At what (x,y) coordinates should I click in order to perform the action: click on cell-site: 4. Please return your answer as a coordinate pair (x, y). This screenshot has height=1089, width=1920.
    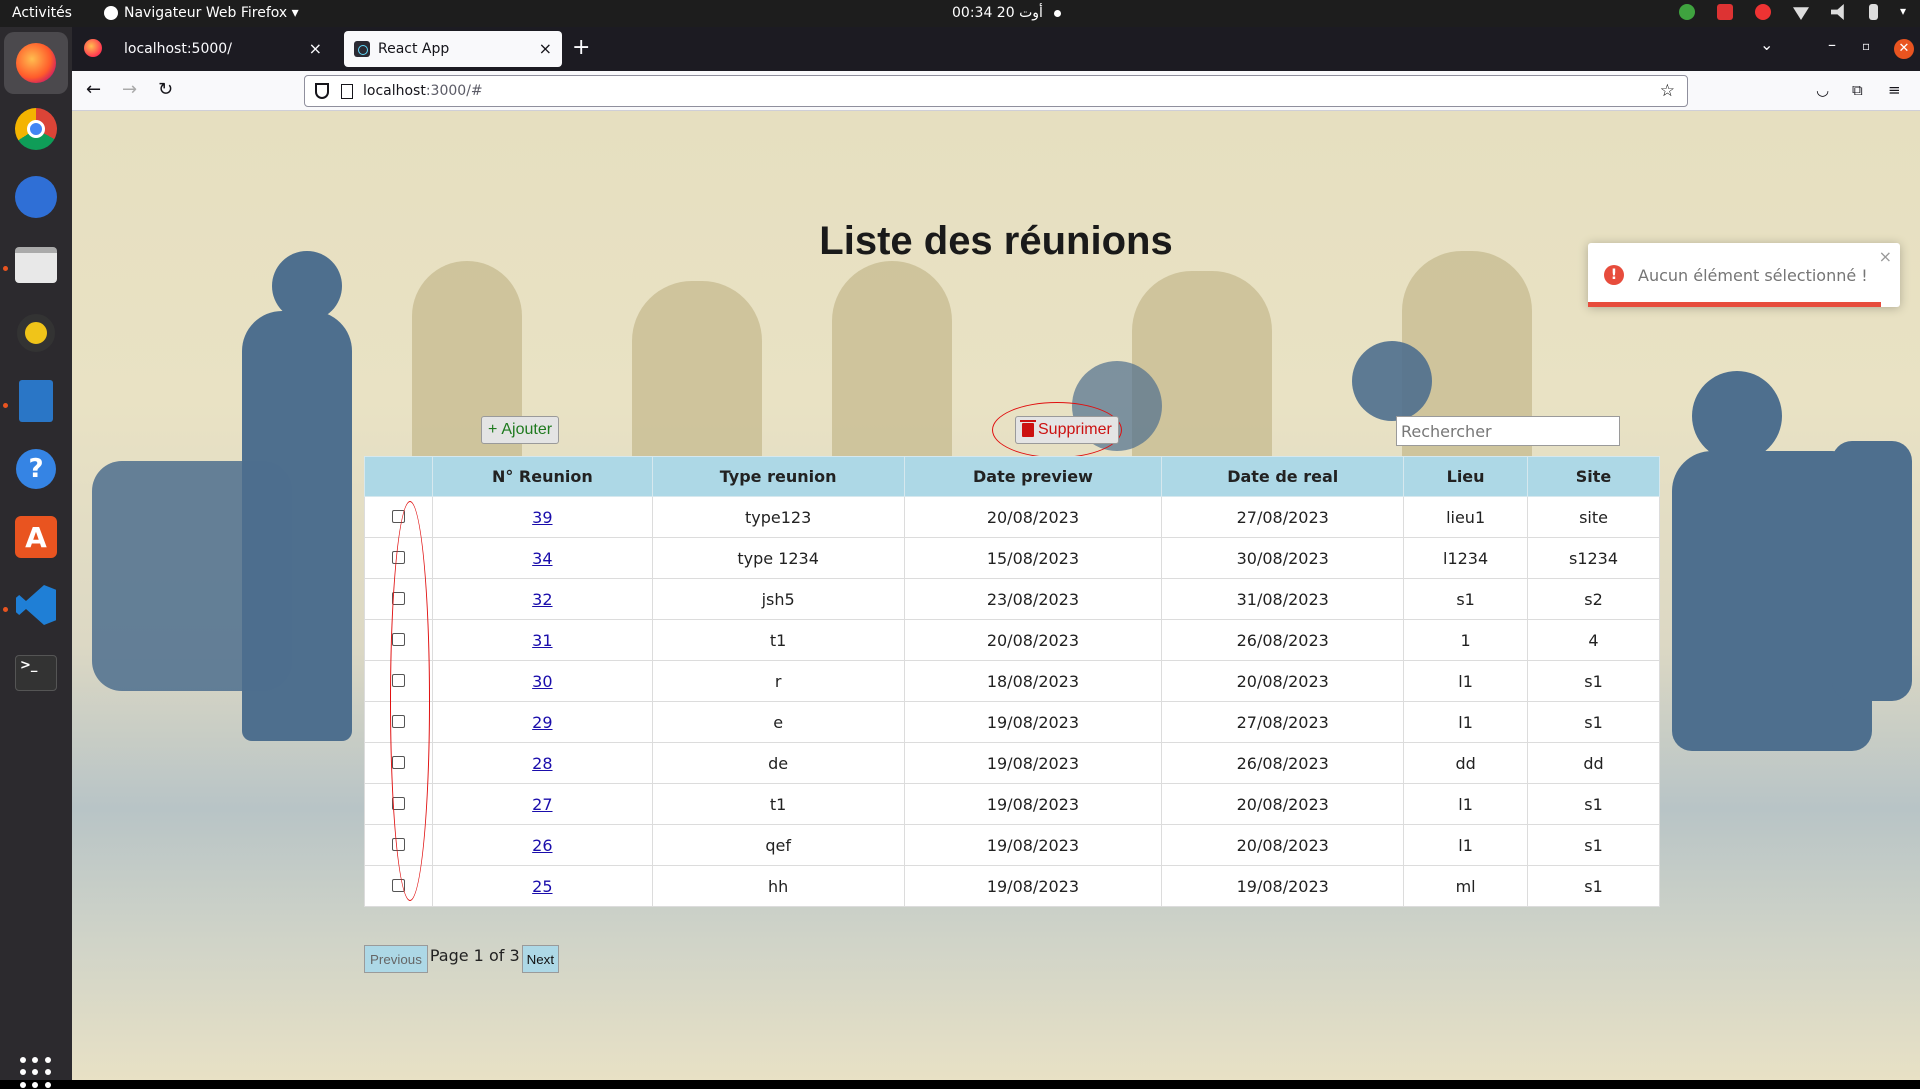
    Looking at the image, I should click on (1593, 640).